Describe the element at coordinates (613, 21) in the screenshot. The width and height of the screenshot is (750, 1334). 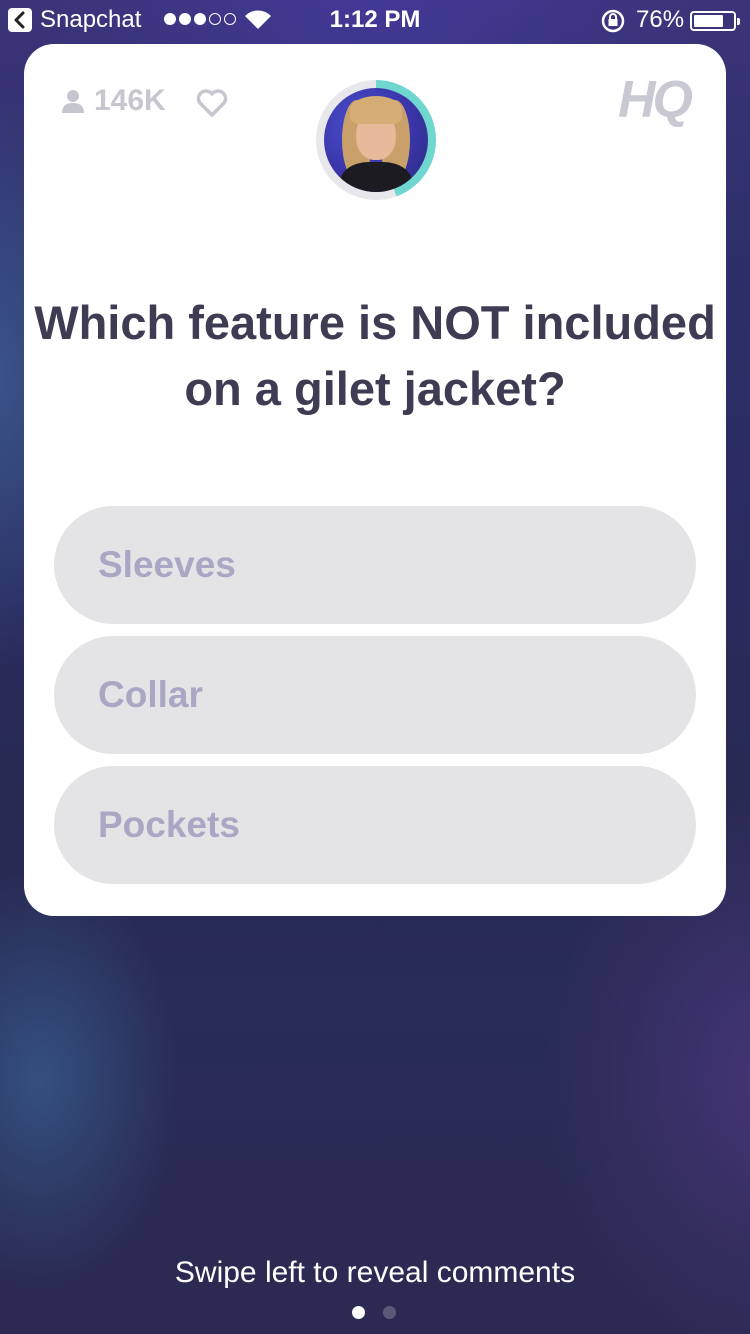
I see `rotation-lock-icon` at that location.